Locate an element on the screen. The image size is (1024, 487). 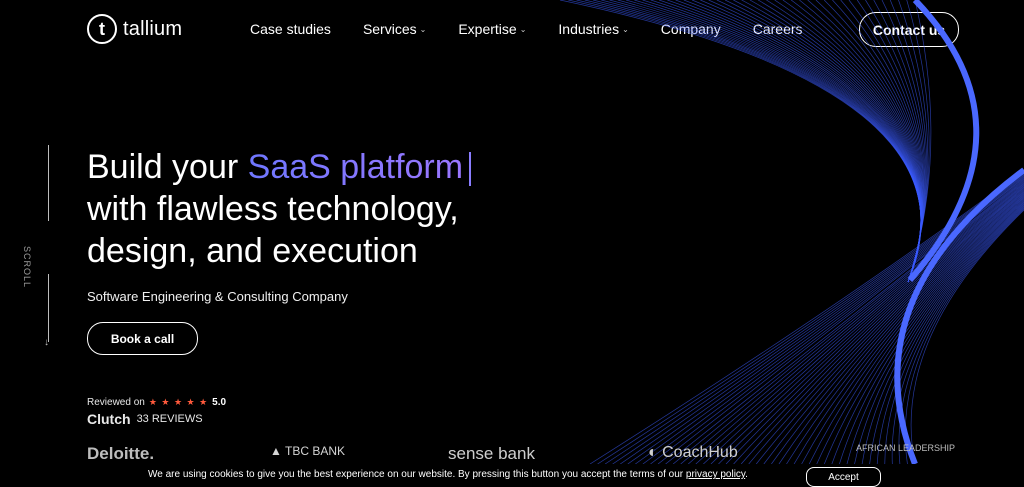
scroll-label: SCROLL is located at coordinates (27, 267).